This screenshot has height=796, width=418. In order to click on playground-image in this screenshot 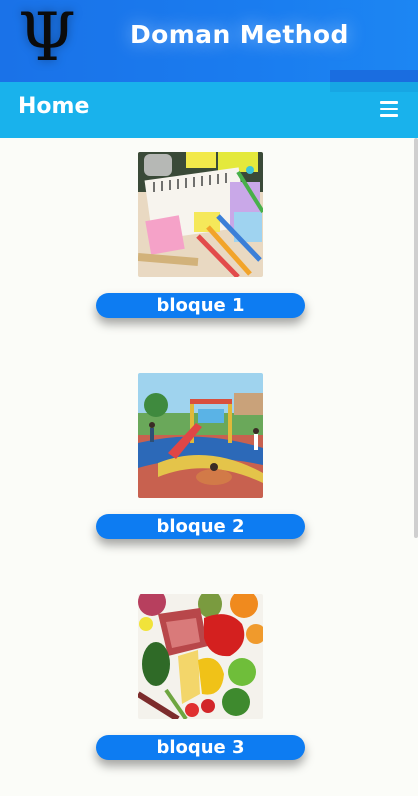, I will do `click(200, 435)`.